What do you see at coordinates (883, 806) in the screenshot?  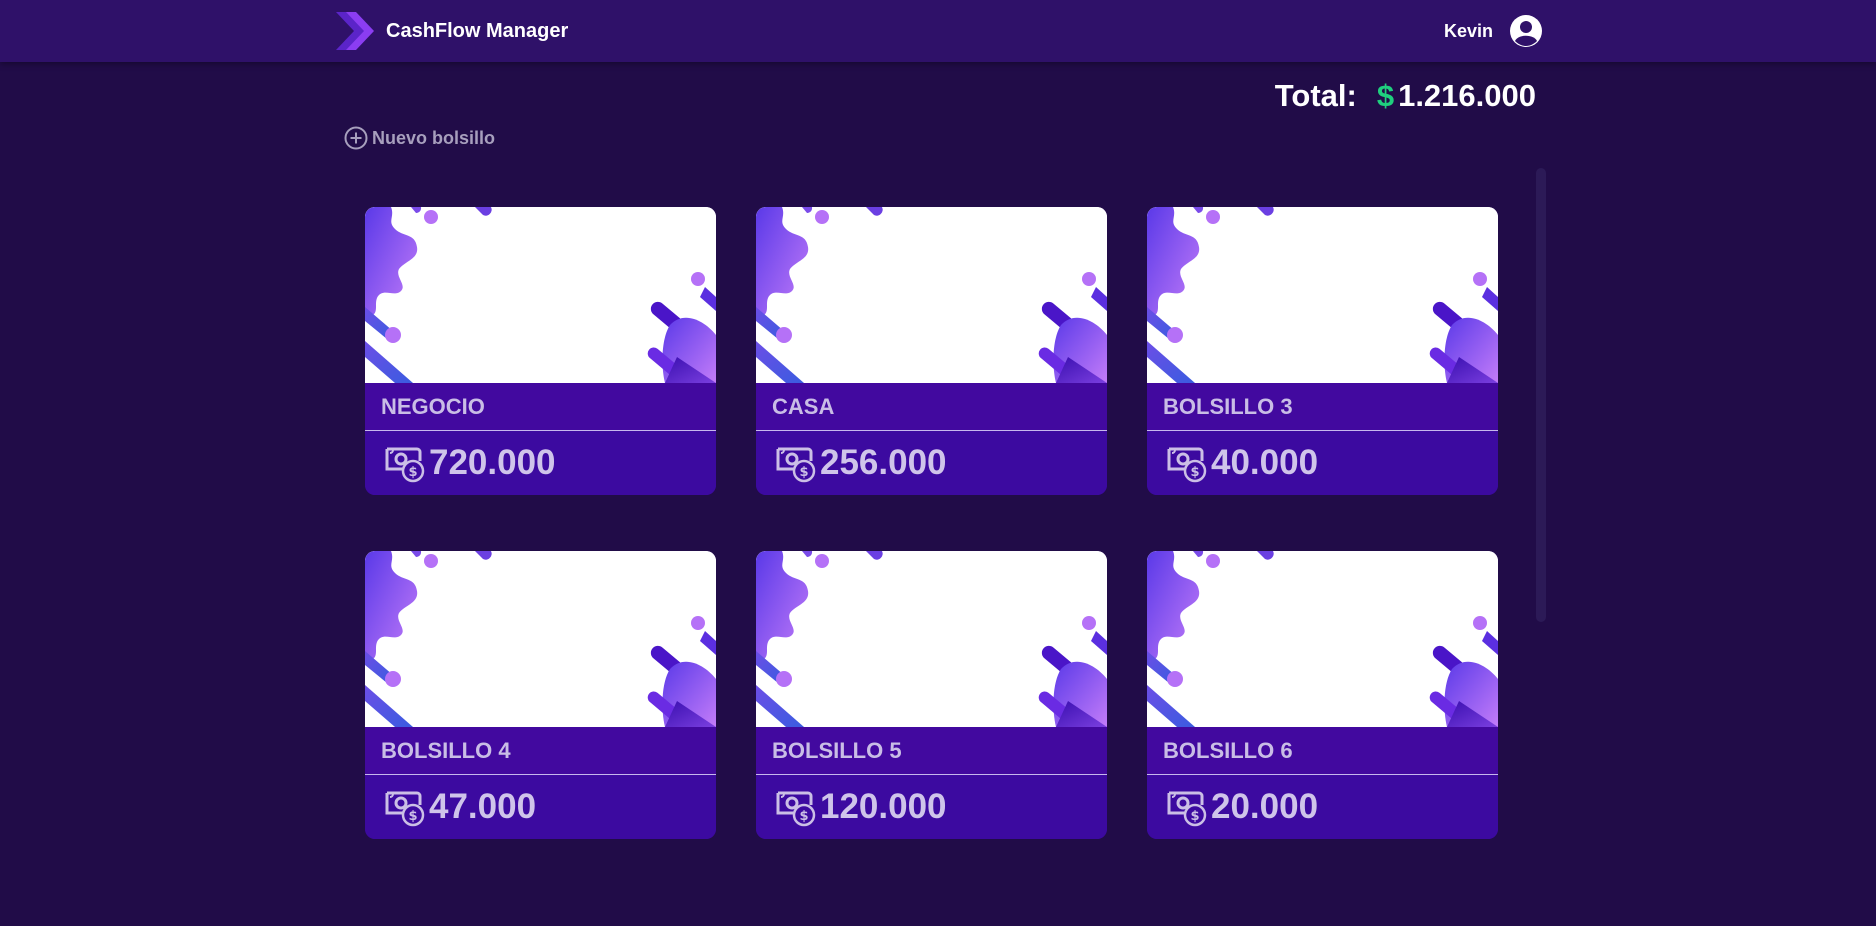 I see `pocket-amount: 120.000` at bounding box center [883, 806].